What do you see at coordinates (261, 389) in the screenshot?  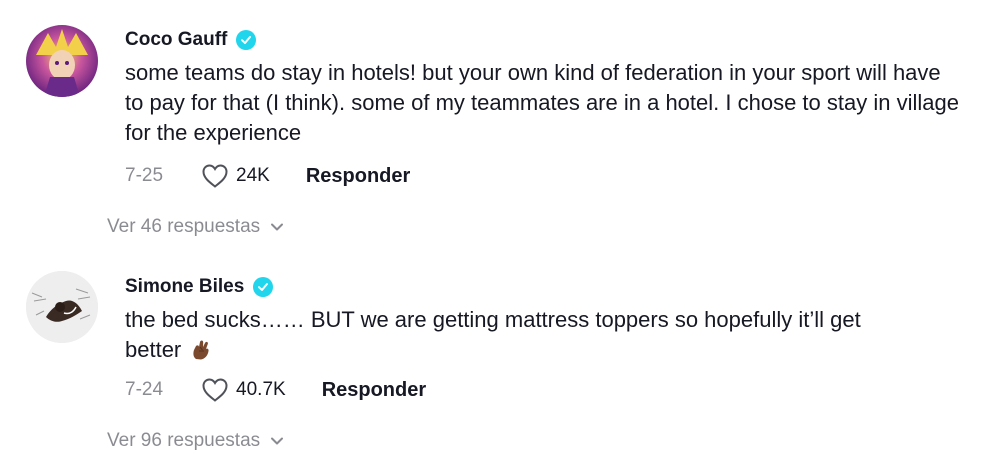 I see `like-count: 40.7K` at bounding box center [261, 389].